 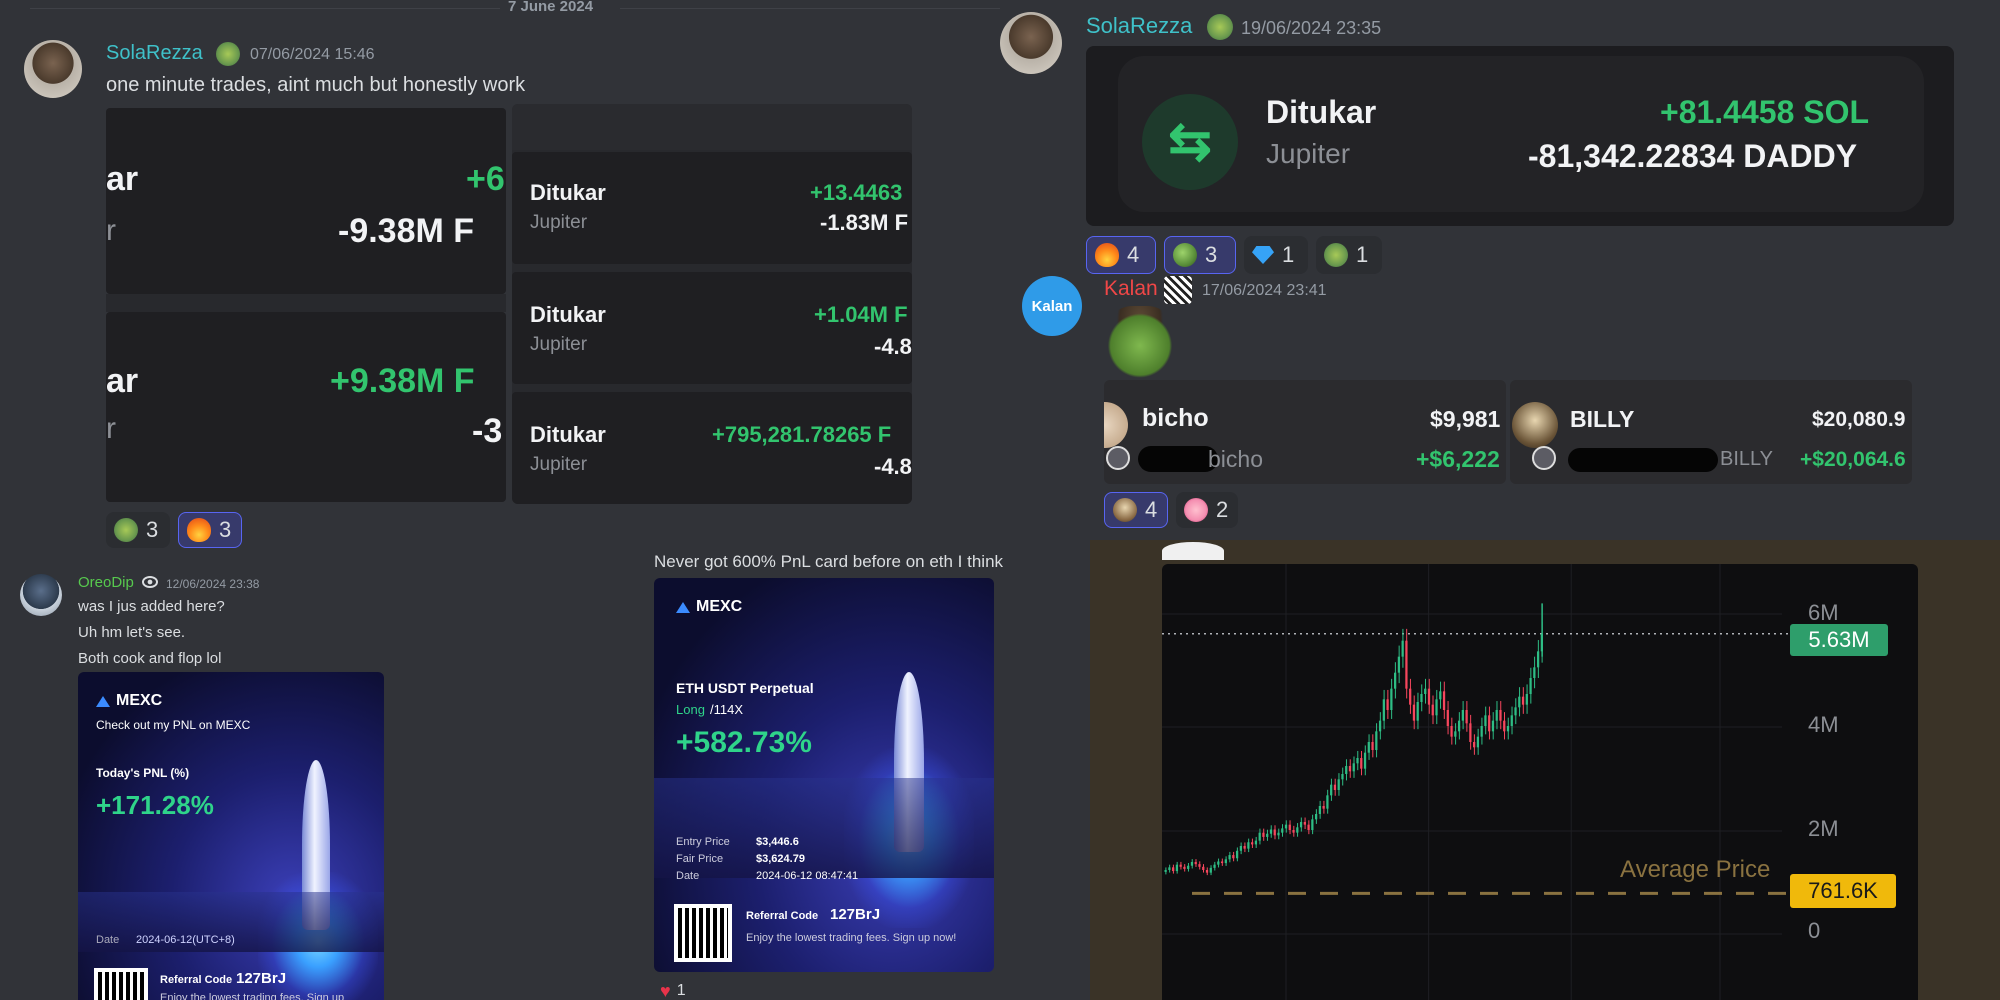 What do you see at coordinates (1276, 255) in the screenshot?
I see `reaction-diamond: 1` at bounding box center [1276, 255].